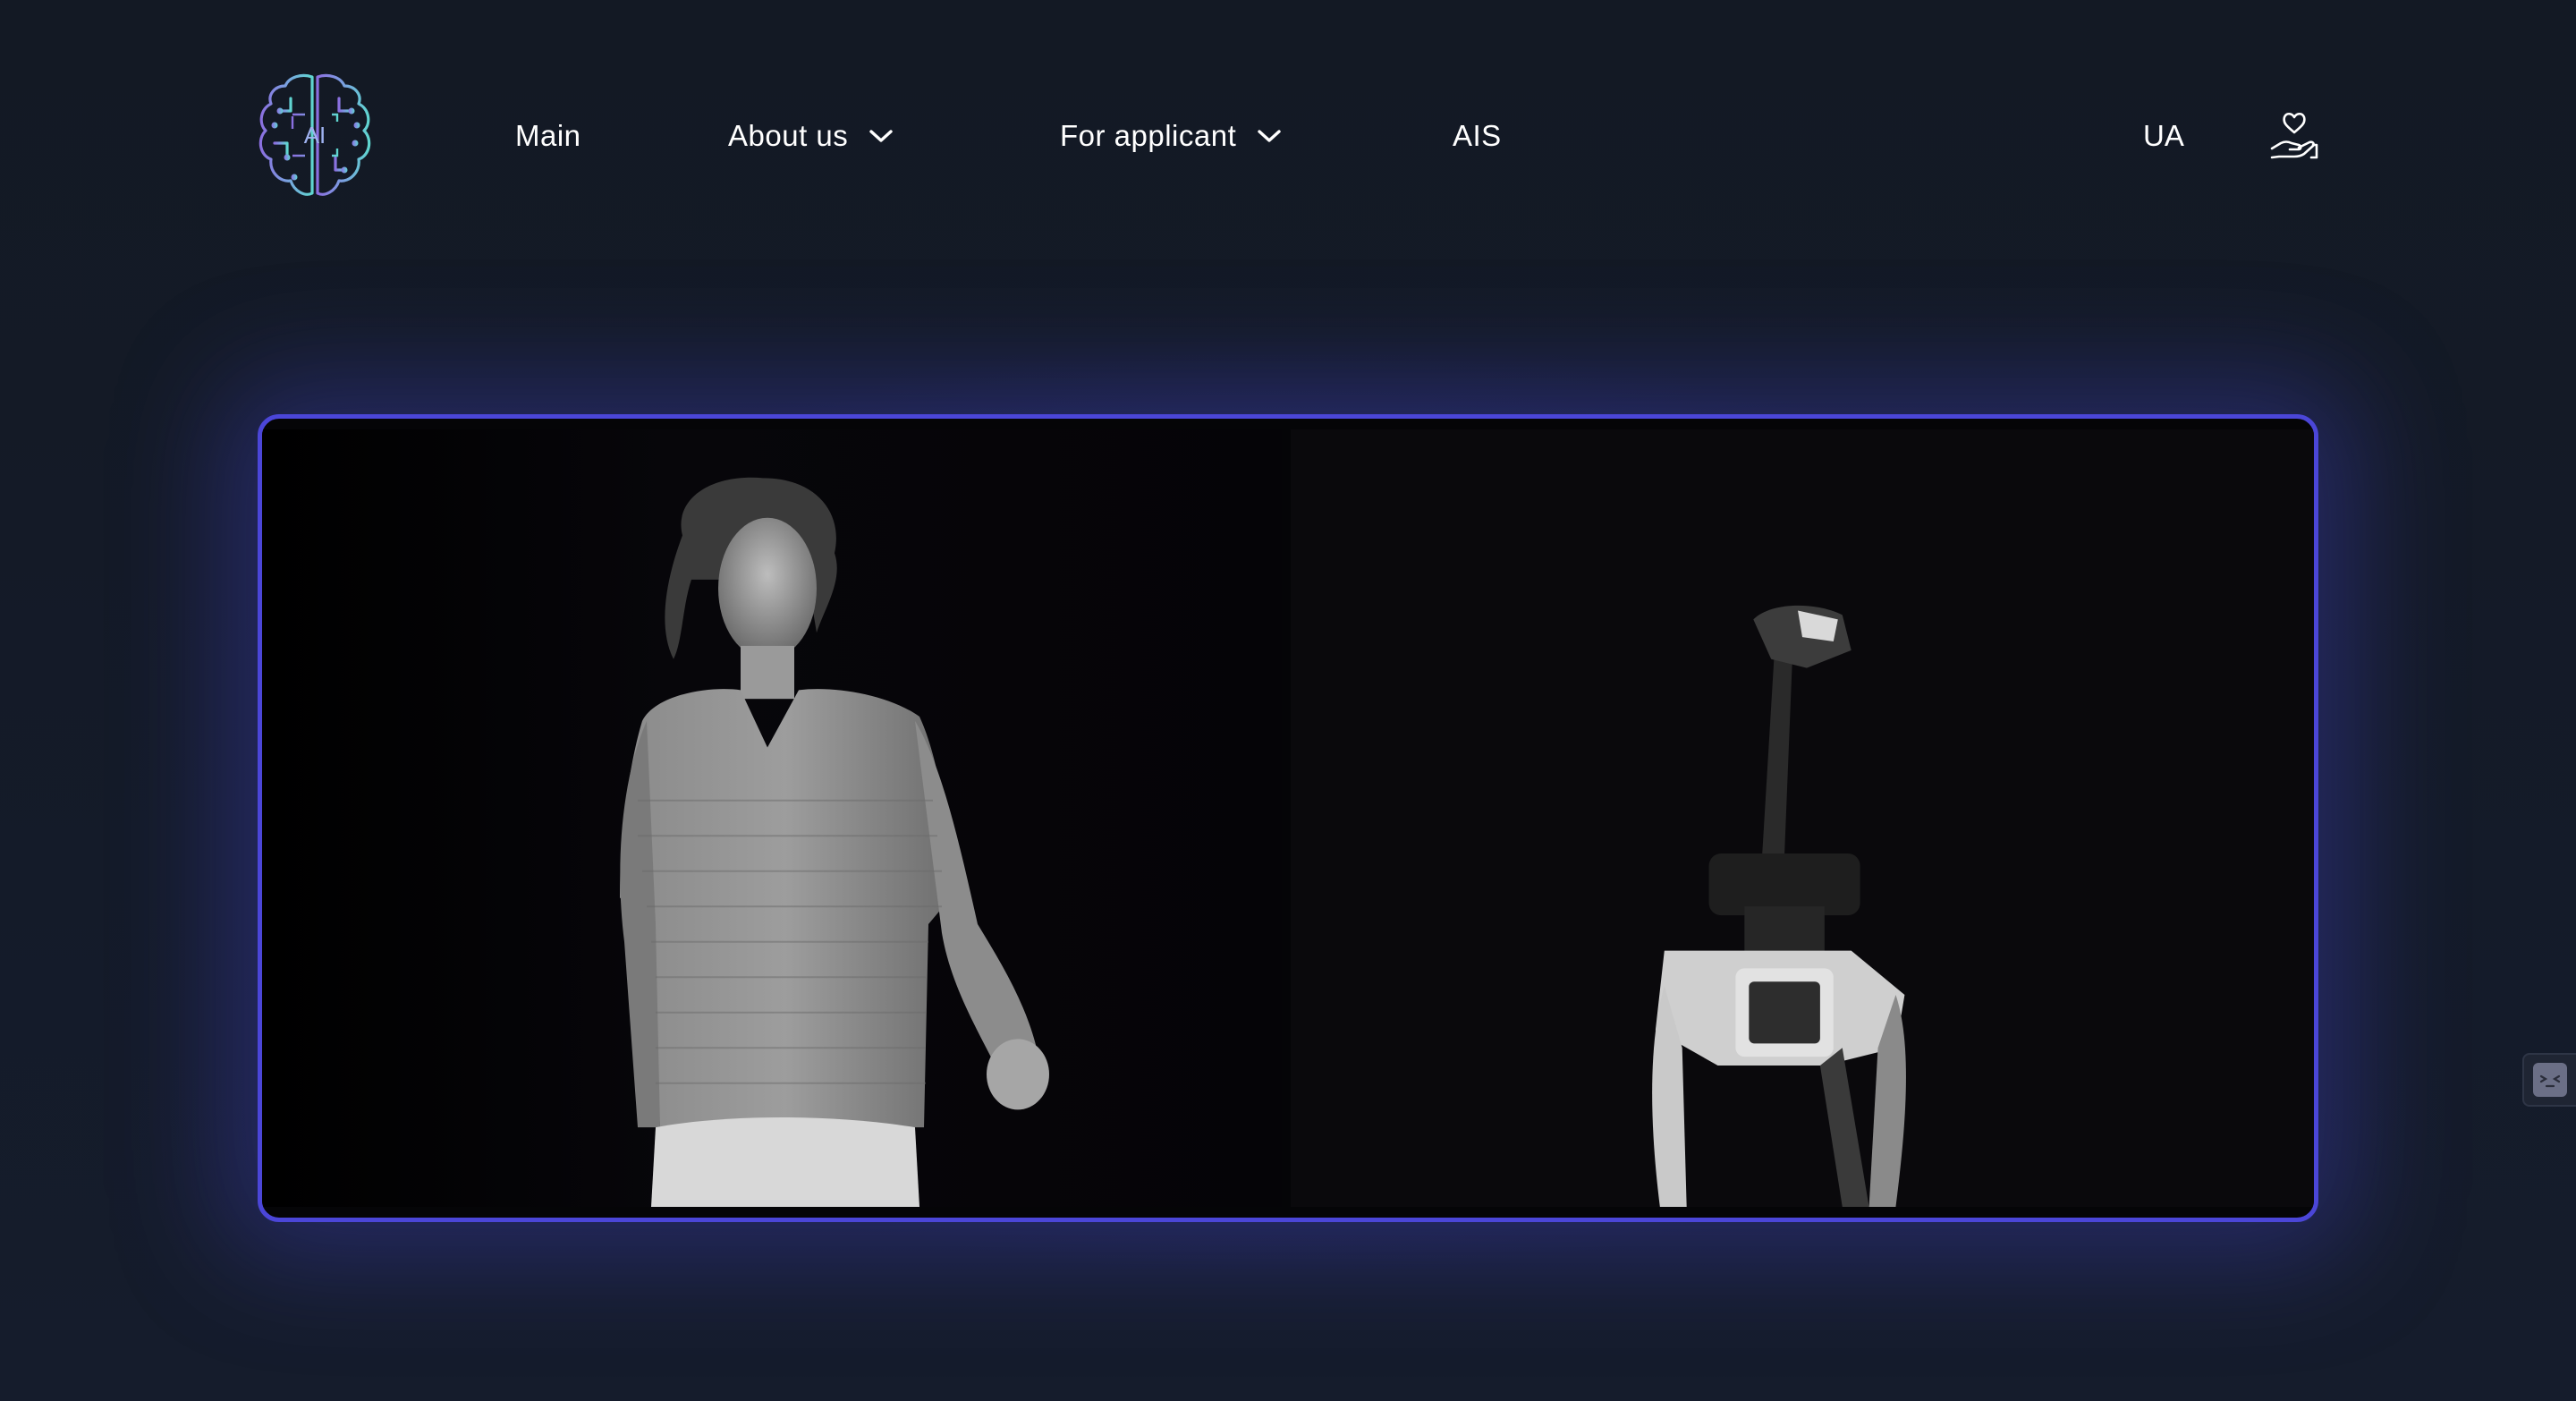  Describe the element at coordinates (788, 135) in the screenshot. I see `nav-about-us-label: About us` at that location.